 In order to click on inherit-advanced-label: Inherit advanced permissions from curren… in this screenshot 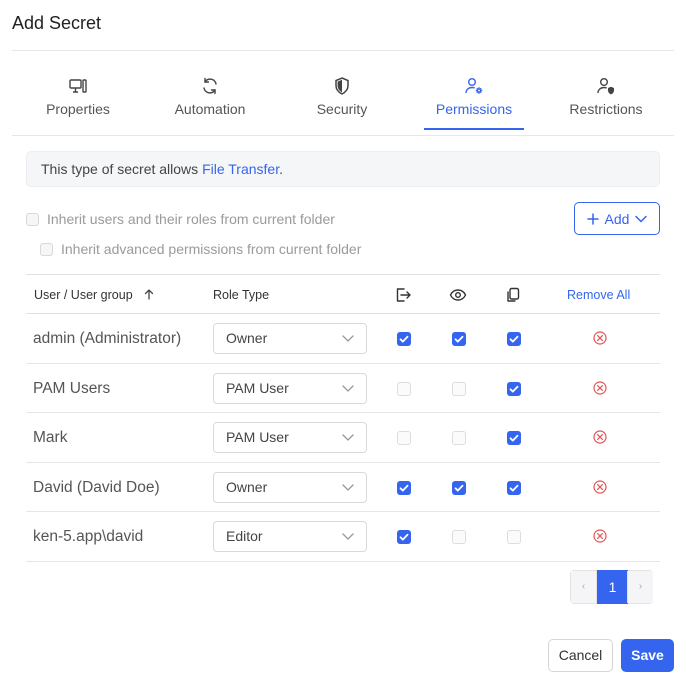, I will do `click(211, 249)`.